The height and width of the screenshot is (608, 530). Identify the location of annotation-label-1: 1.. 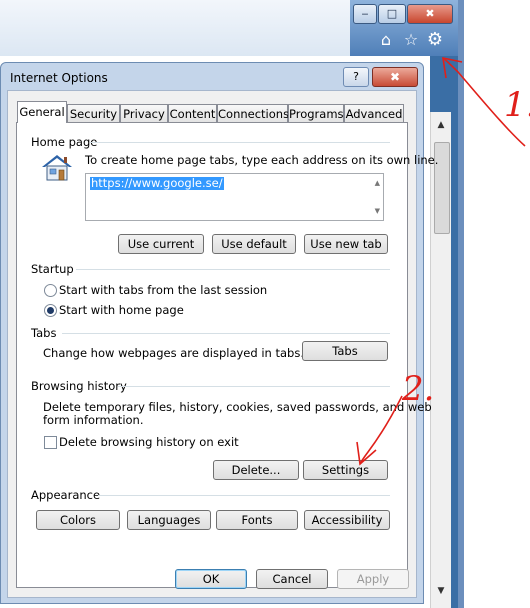
(517, 105).